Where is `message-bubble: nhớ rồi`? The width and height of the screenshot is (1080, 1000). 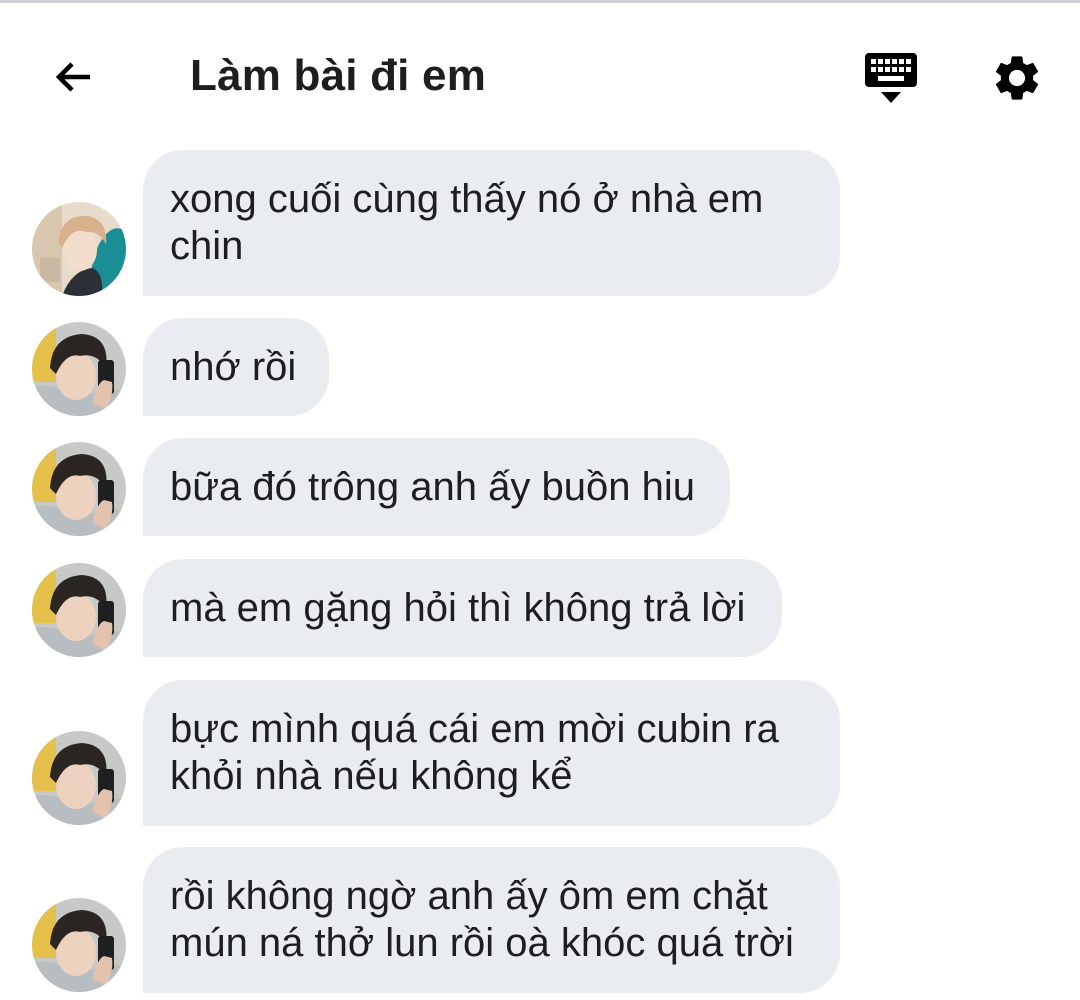 message-bubble: nhớ rồi is located at coordinates (236, 367).